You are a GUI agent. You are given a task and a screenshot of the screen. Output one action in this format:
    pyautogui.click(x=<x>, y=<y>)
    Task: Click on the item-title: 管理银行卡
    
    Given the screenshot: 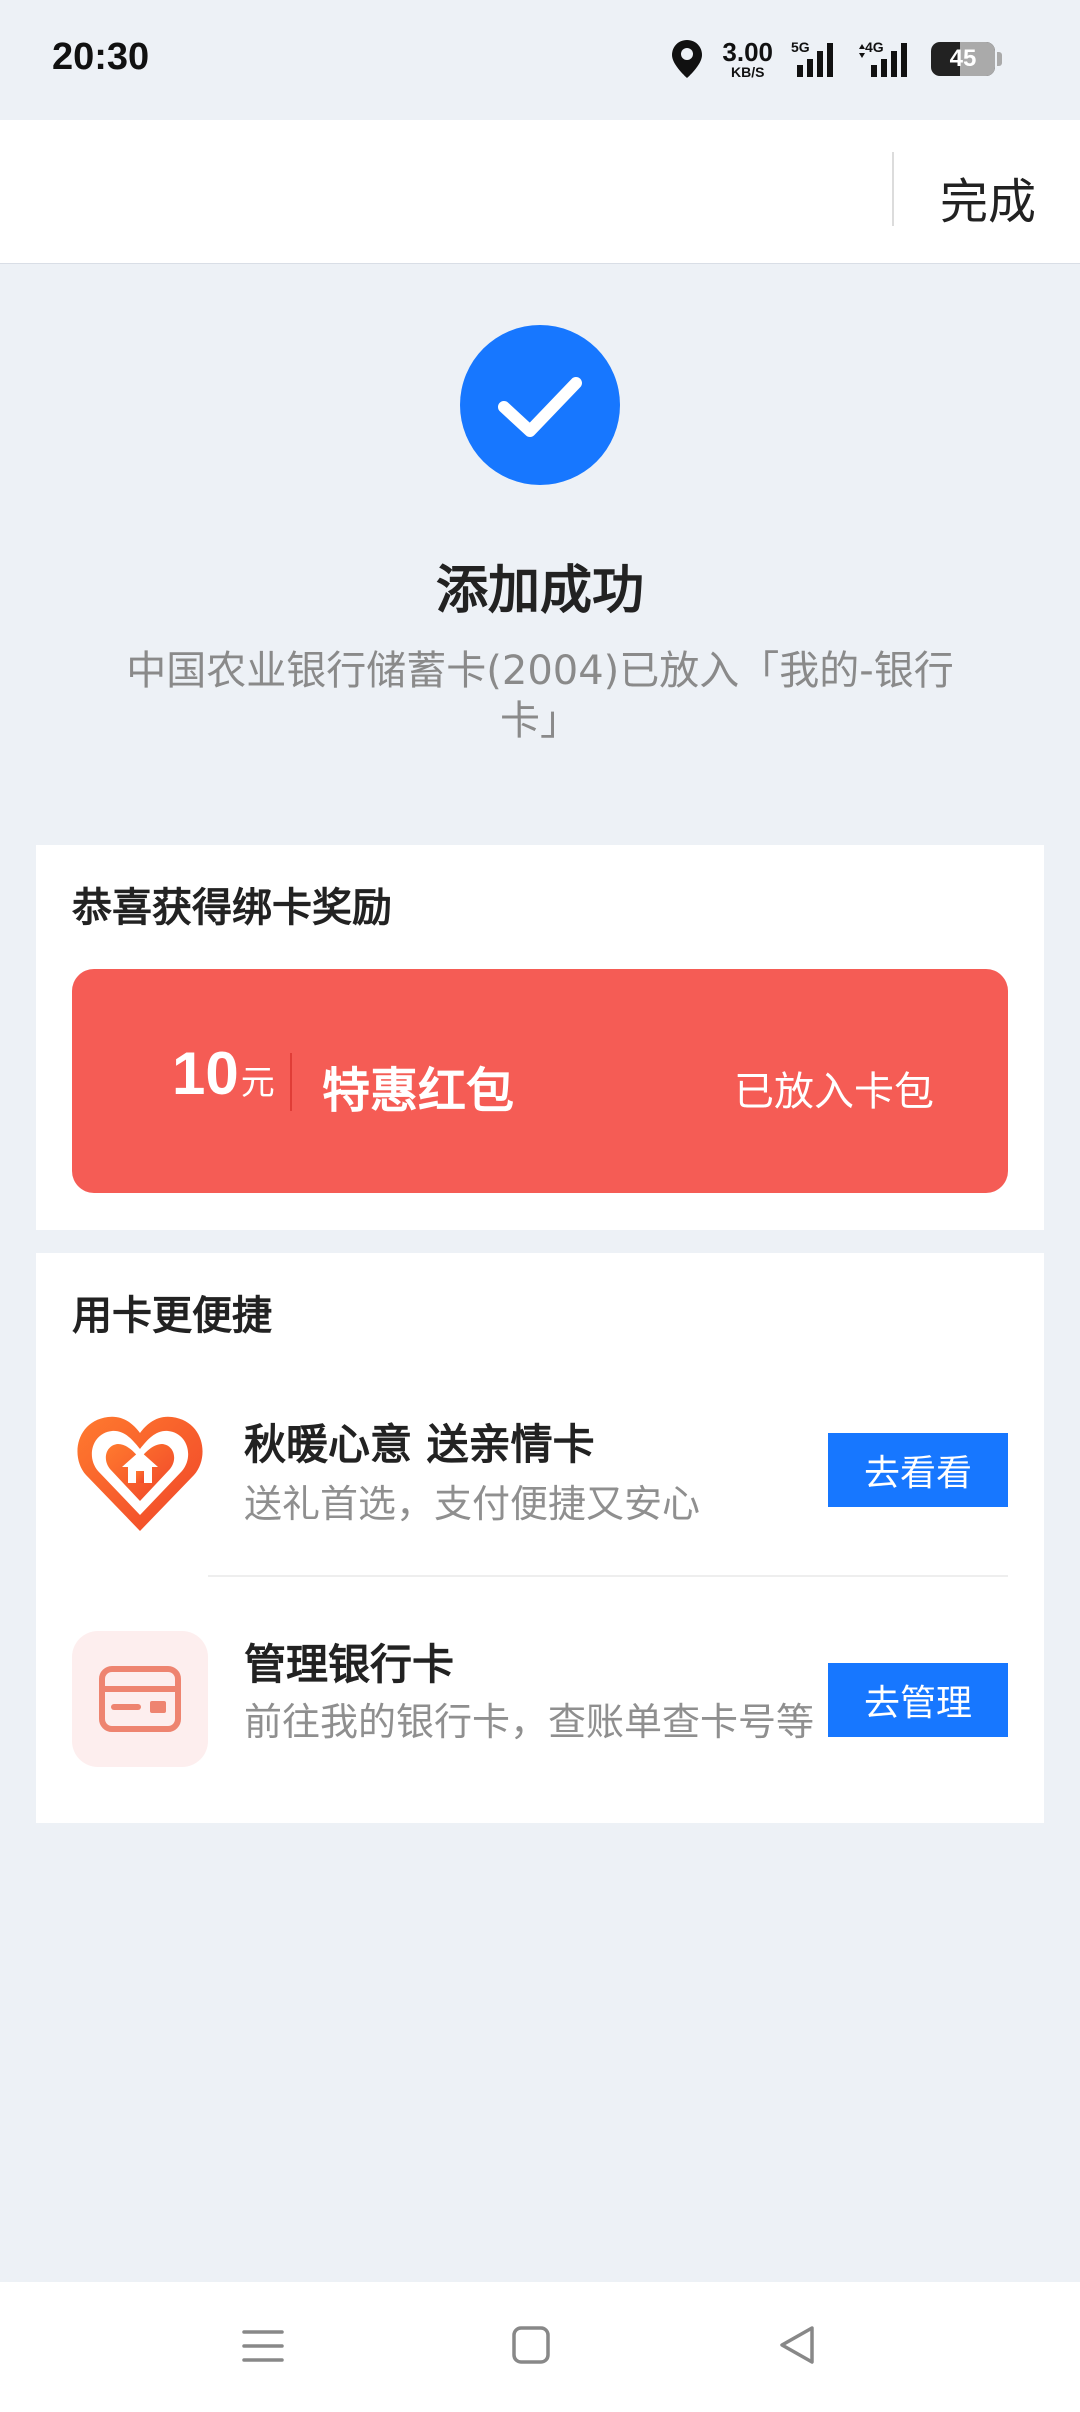 What is the action you would take?
    pyautogui.click(x=349, y=1664)
    